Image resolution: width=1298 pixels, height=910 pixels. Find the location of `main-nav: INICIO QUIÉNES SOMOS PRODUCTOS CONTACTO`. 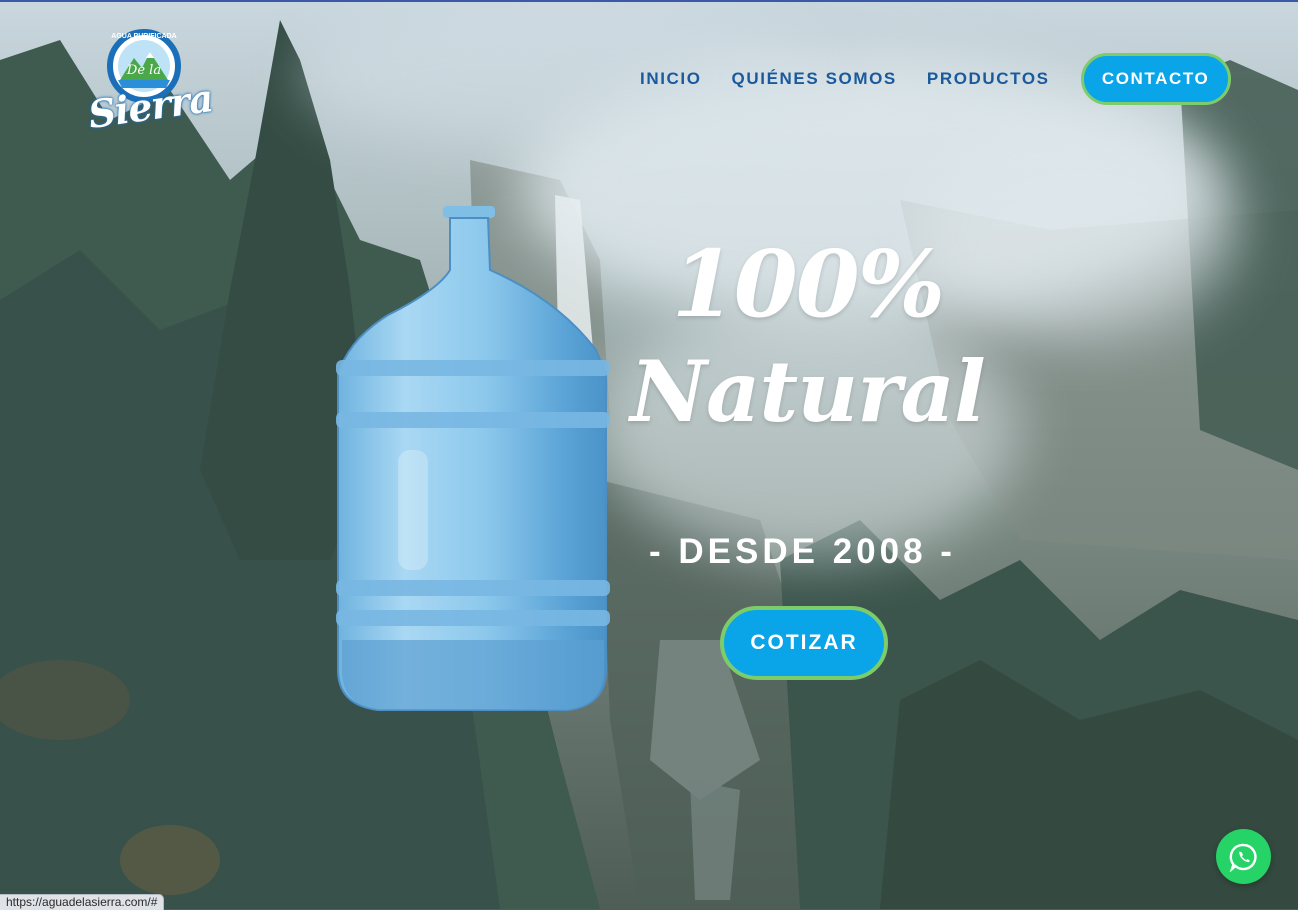

main-nav: INICIO QUIÉNES SOMOS PRODUCTOS CONTACTO is located at coordinates (935, 79).